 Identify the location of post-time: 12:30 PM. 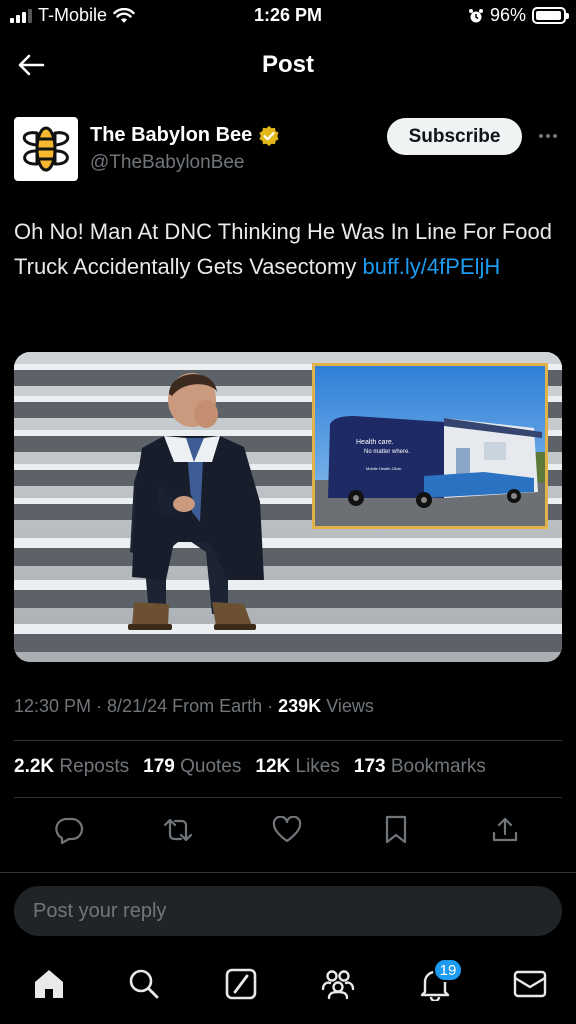
(53, 706).